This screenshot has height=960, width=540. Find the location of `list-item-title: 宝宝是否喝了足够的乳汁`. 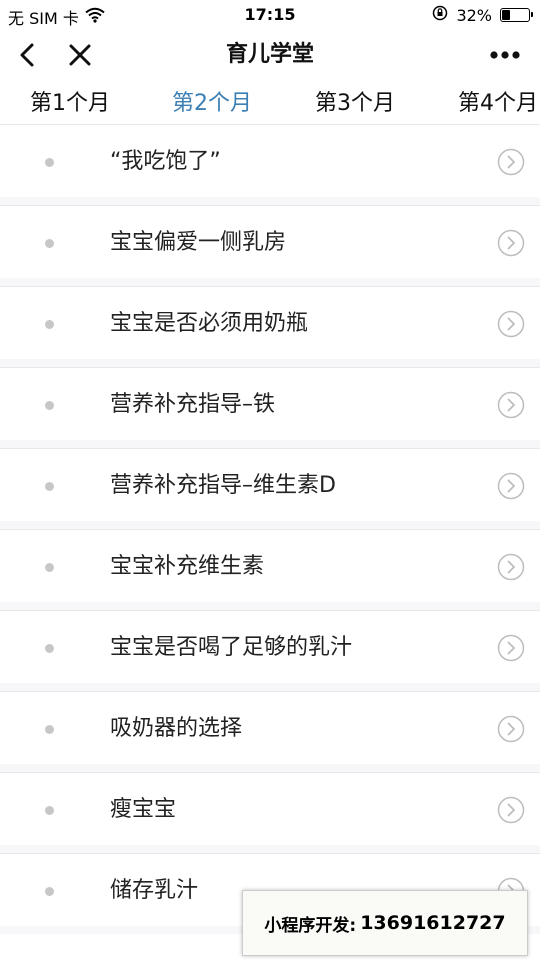

list-item-title: 宝宝是否喝了足够的乳汁 is located at coordinates (231, 647).